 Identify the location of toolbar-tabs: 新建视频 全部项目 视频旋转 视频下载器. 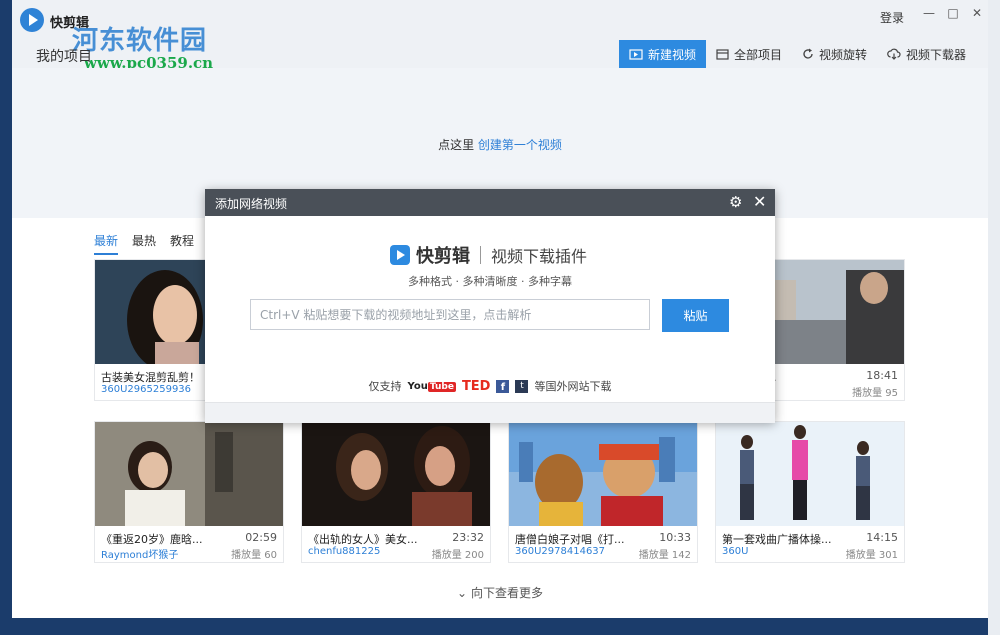
(797, 54).